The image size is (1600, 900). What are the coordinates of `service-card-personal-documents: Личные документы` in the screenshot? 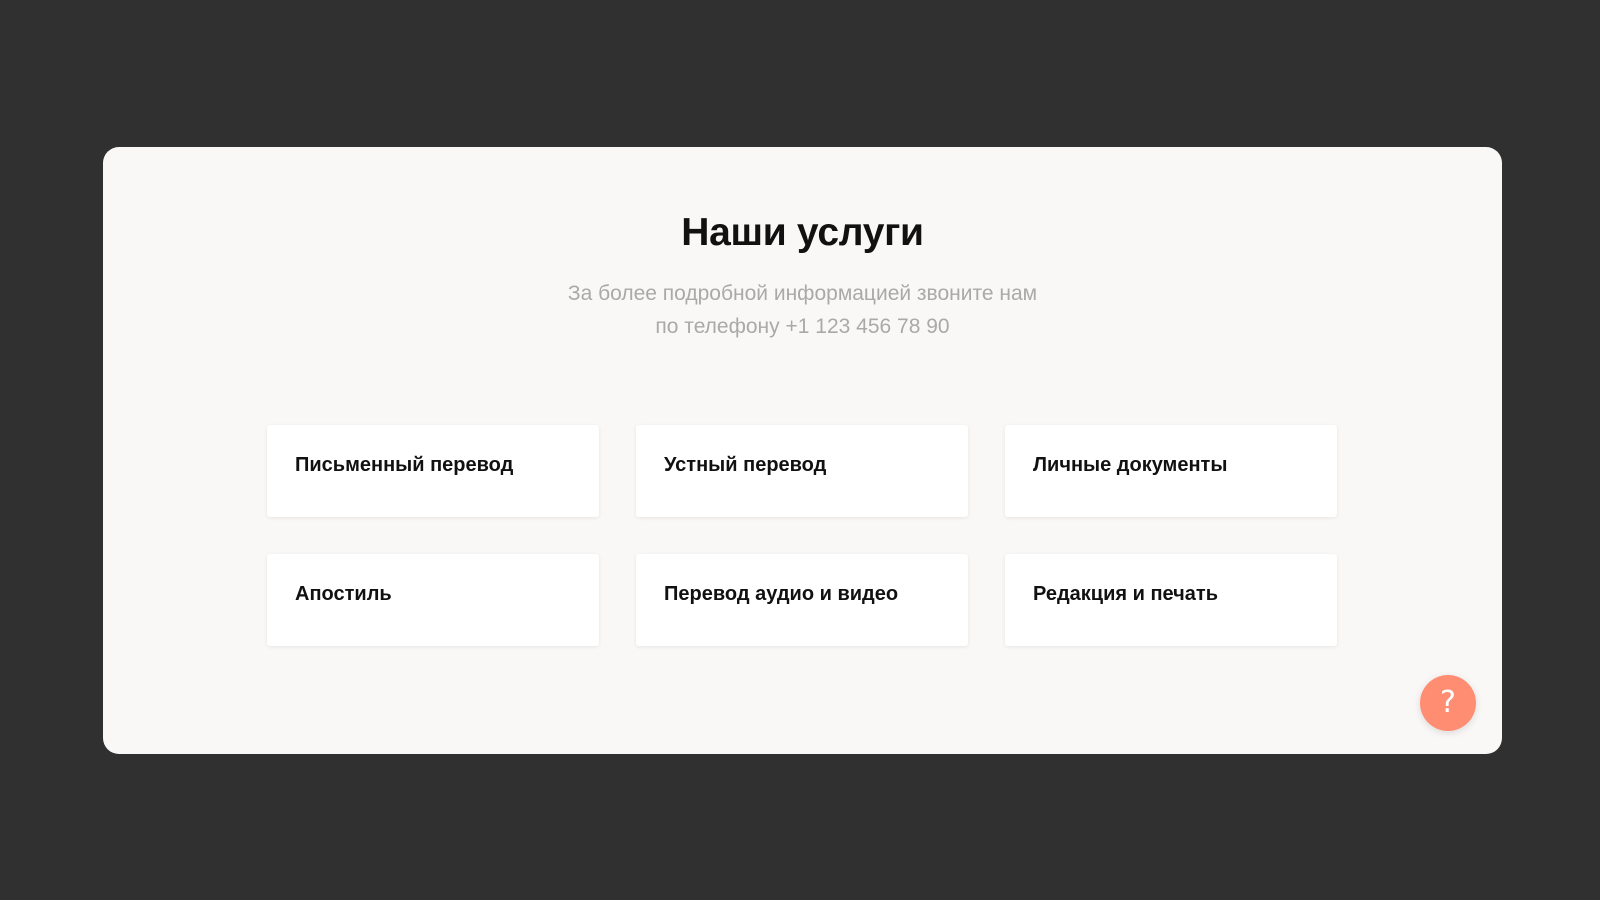 It's located at (1171, 471).